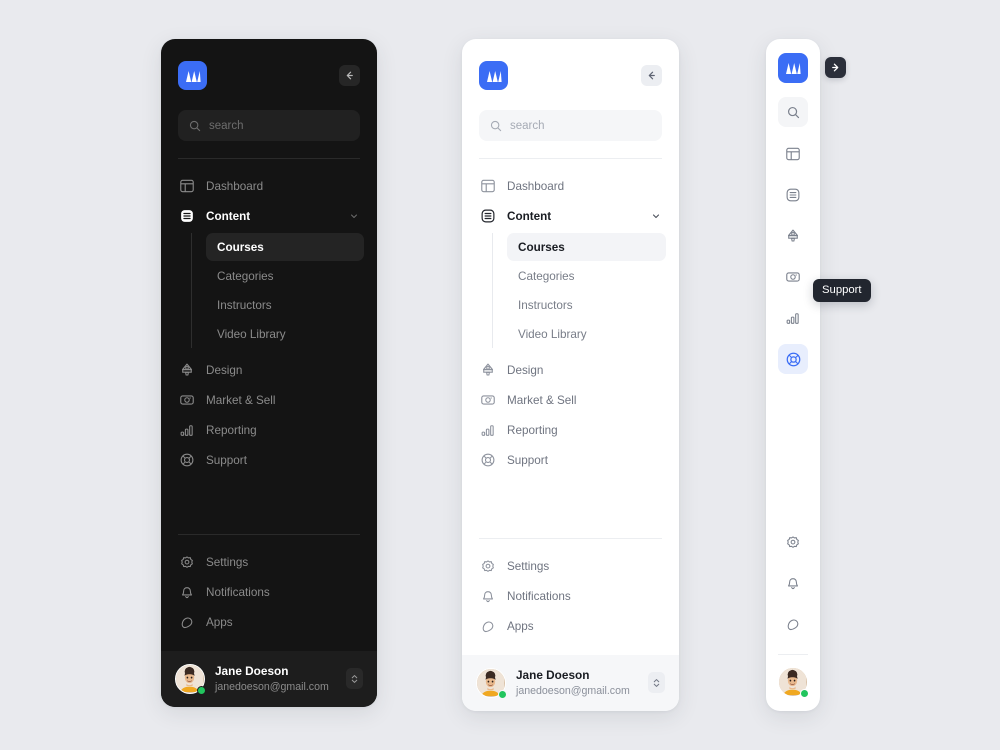  I want to click on rail-item-notifications, so click(793, 584).